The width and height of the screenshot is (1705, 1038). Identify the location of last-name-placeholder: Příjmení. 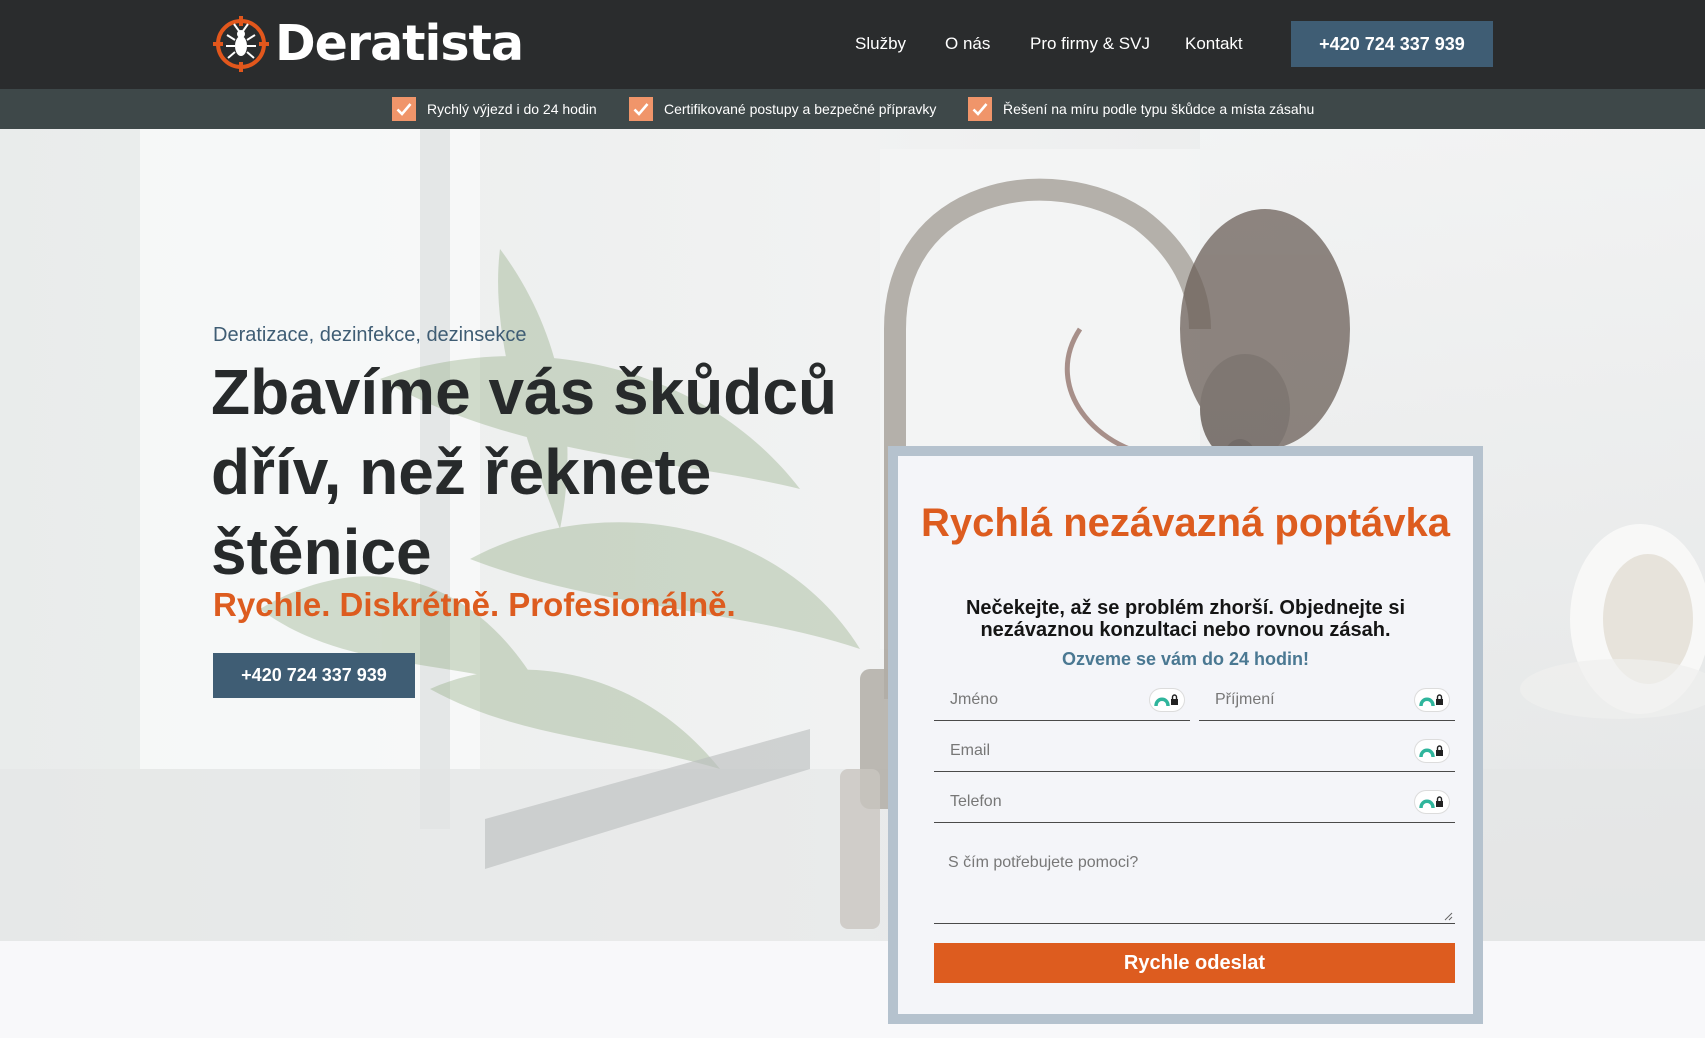
(1245, 699).